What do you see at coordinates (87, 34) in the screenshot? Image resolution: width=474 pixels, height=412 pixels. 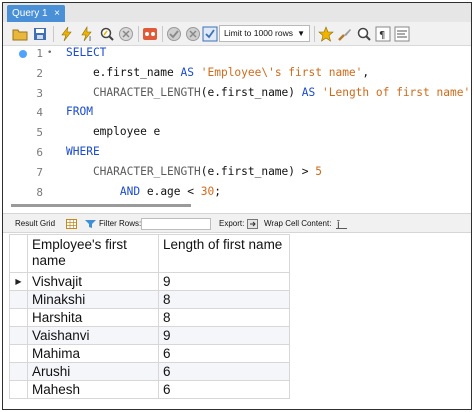 I see `lightning-cursor-icon: I` at bounding box center [87, 34].